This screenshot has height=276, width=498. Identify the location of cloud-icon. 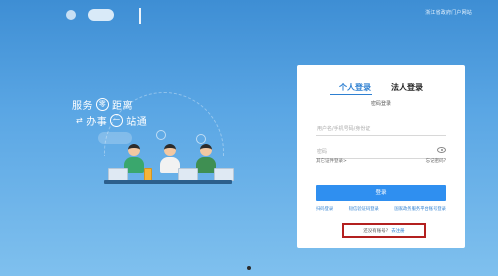
(115, 138).